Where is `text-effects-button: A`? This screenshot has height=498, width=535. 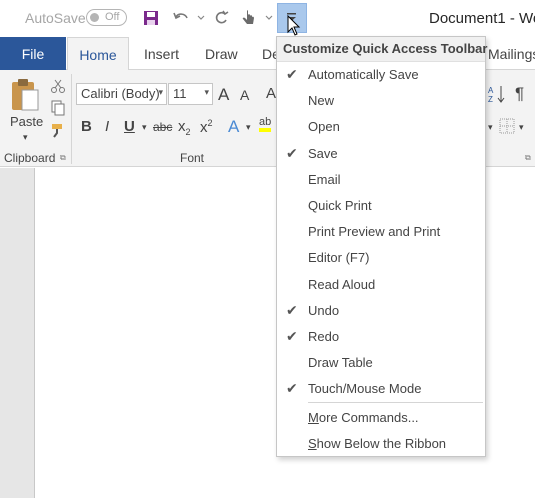
text-effects-button: A is located at coordinates (233, 127).